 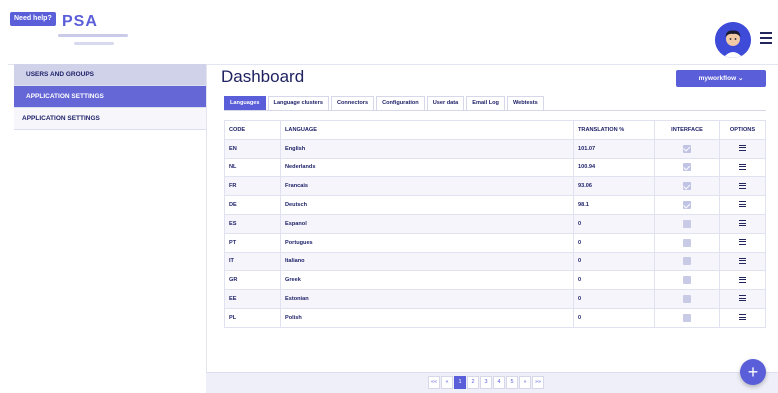 What do you see at coordinates (721, 78) in the screenshot?
I see `workflow-dropdown-button: myworkflow ⌄` at bounding box center [721, 78].